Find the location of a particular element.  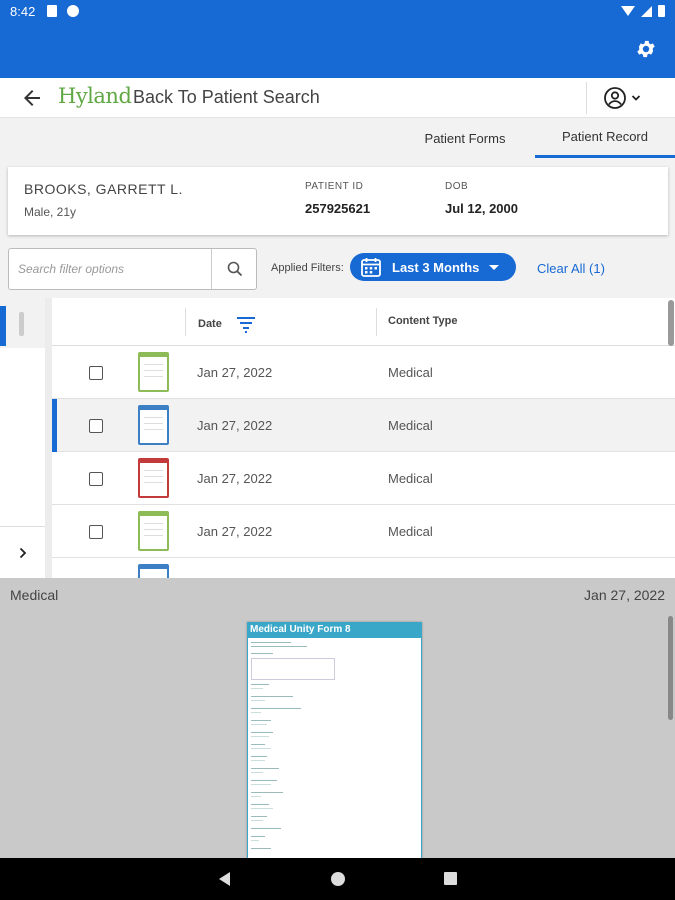

gear-icon is located at coordinates (646, 49).